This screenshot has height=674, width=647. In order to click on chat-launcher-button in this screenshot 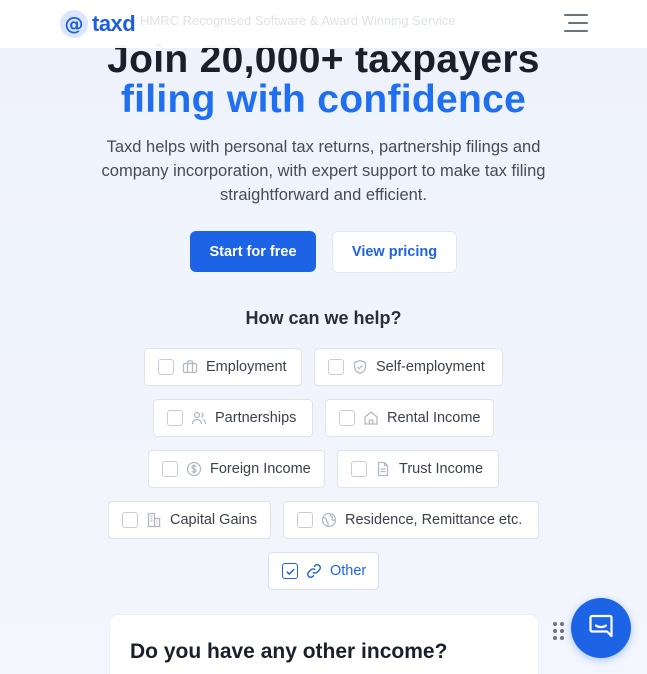, I will do `click(601, 628)`.